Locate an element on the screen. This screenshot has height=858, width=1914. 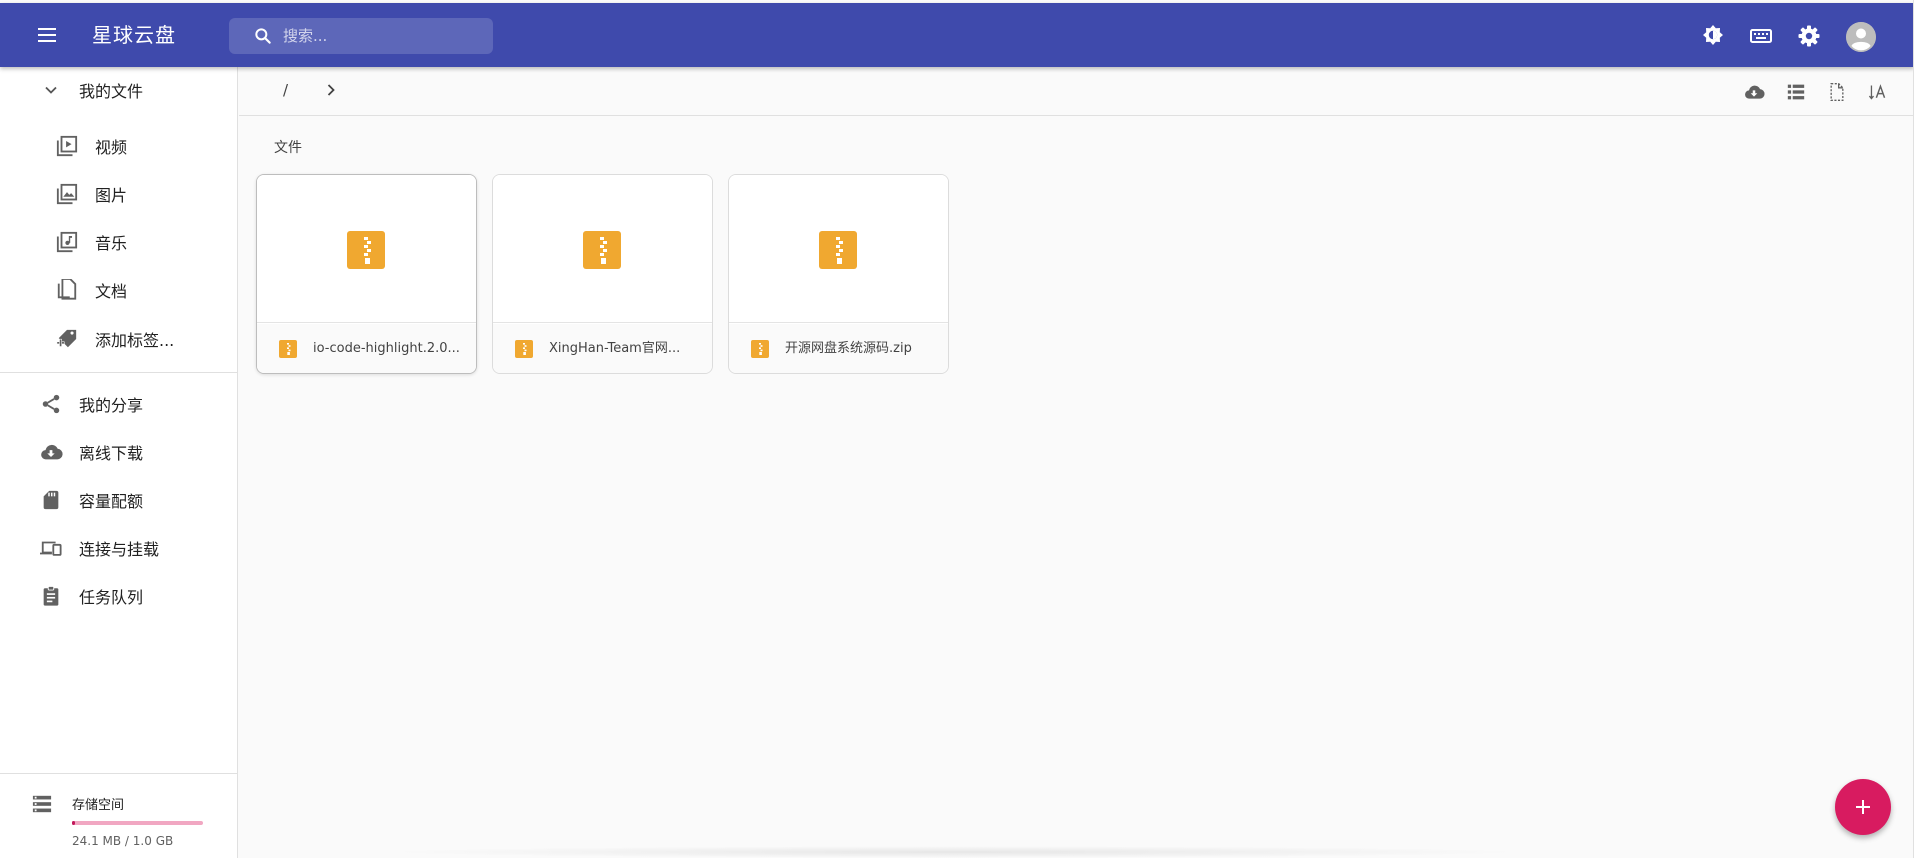
search-icon is located at coordinates (263, 36).